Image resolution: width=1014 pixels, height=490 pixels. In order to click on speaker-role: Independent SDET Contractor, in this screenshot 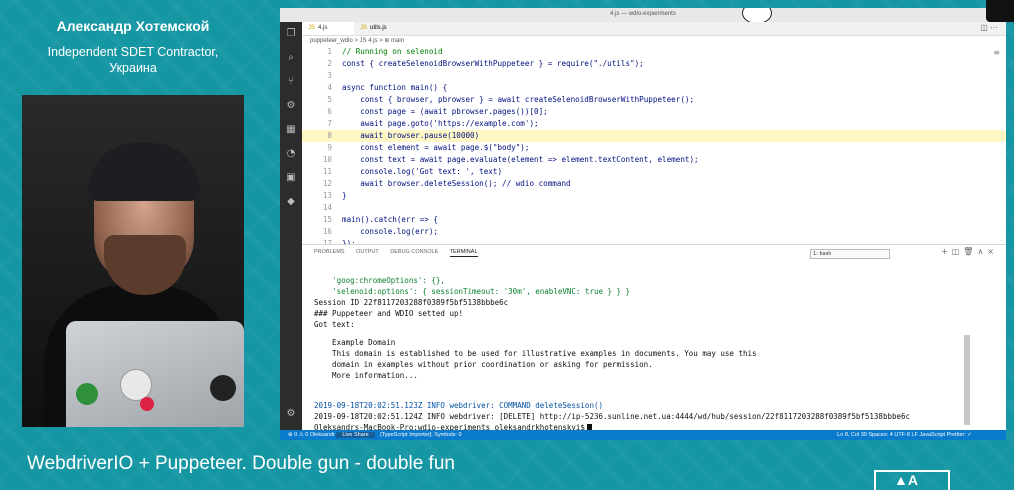, I will do `click(133, 52)`.